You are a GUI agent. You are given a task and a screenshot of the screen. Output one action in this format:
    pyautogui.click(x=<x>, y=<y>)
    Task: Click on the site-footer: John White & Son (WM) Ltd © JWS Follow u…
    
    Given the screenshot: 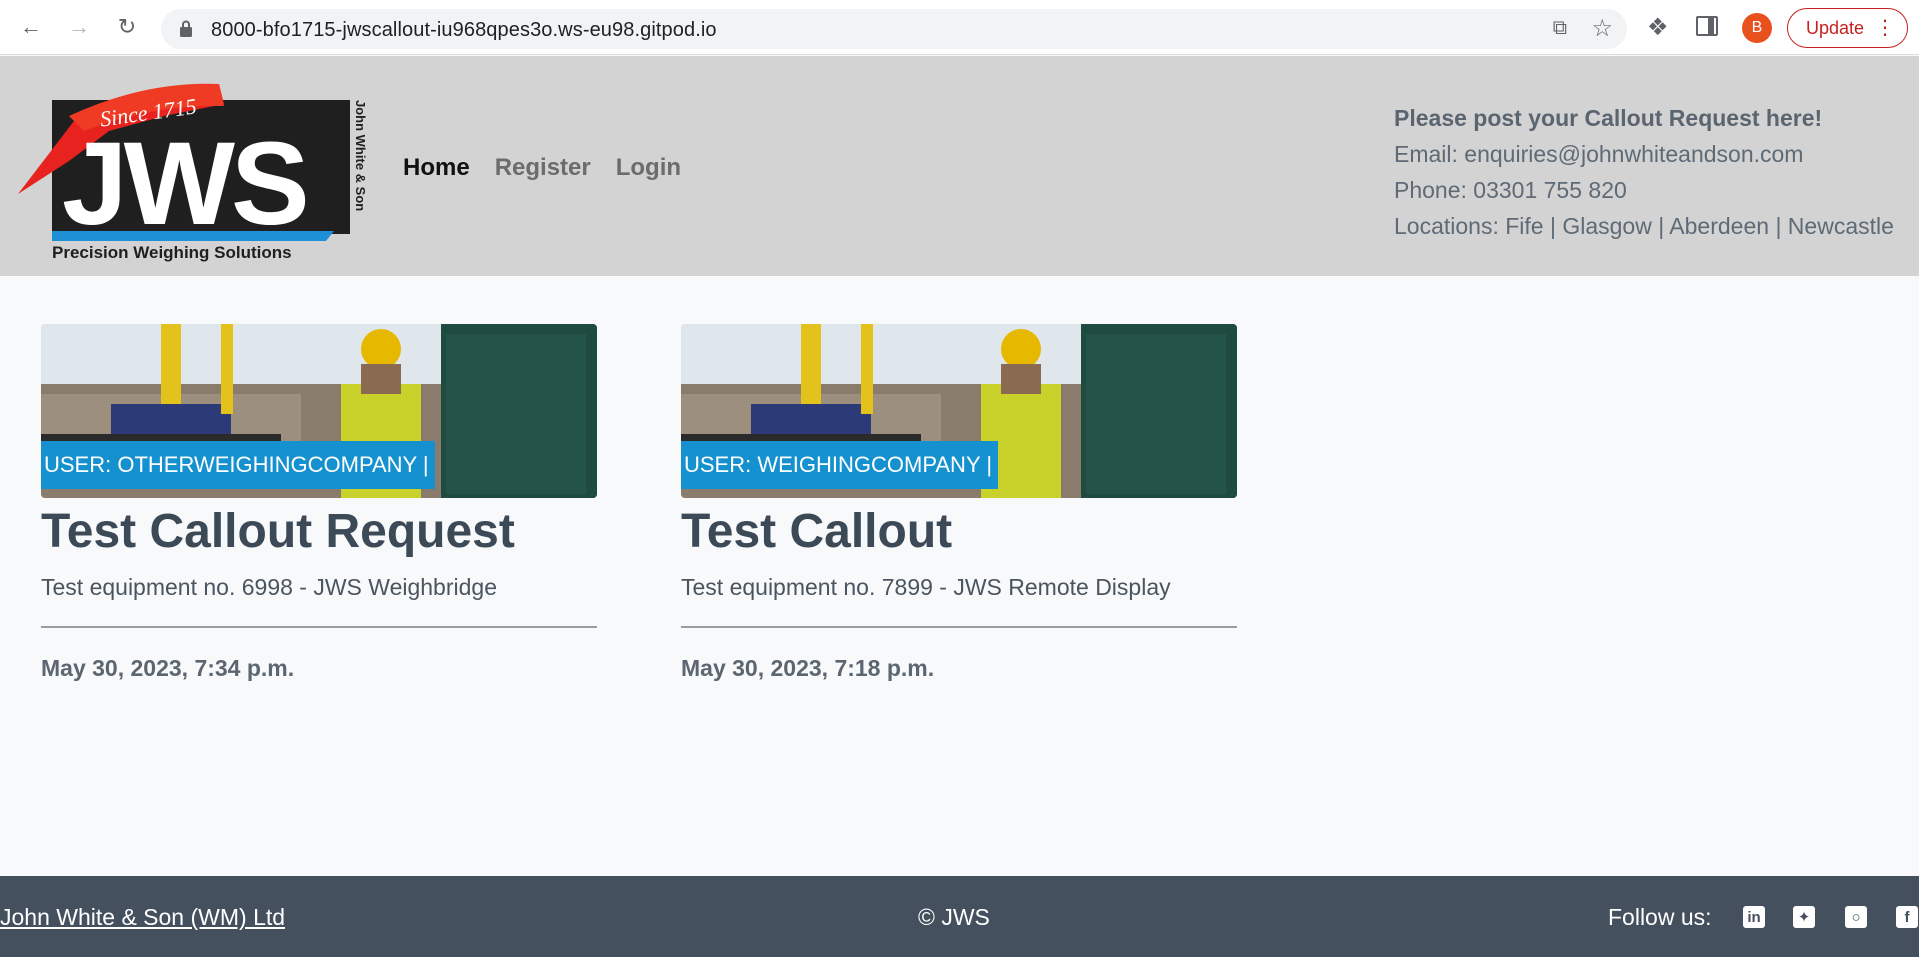 What is the action you would take?
    pyautogui.click(x=959, y=916)
    